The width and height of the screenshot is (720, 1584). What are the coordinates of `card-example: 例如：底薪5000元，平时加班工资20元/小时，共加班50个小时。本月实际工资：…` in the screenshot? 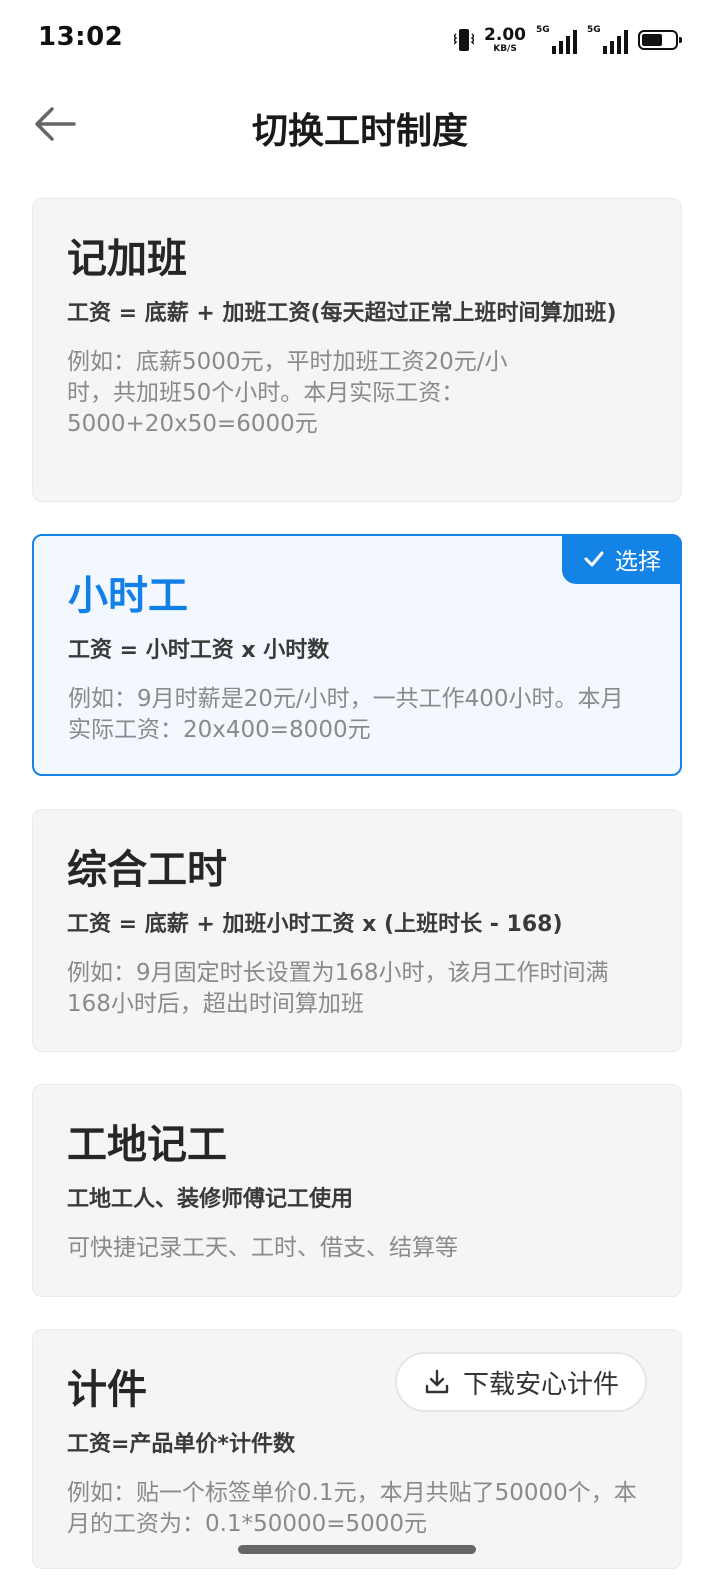 It's located at (287, 393).